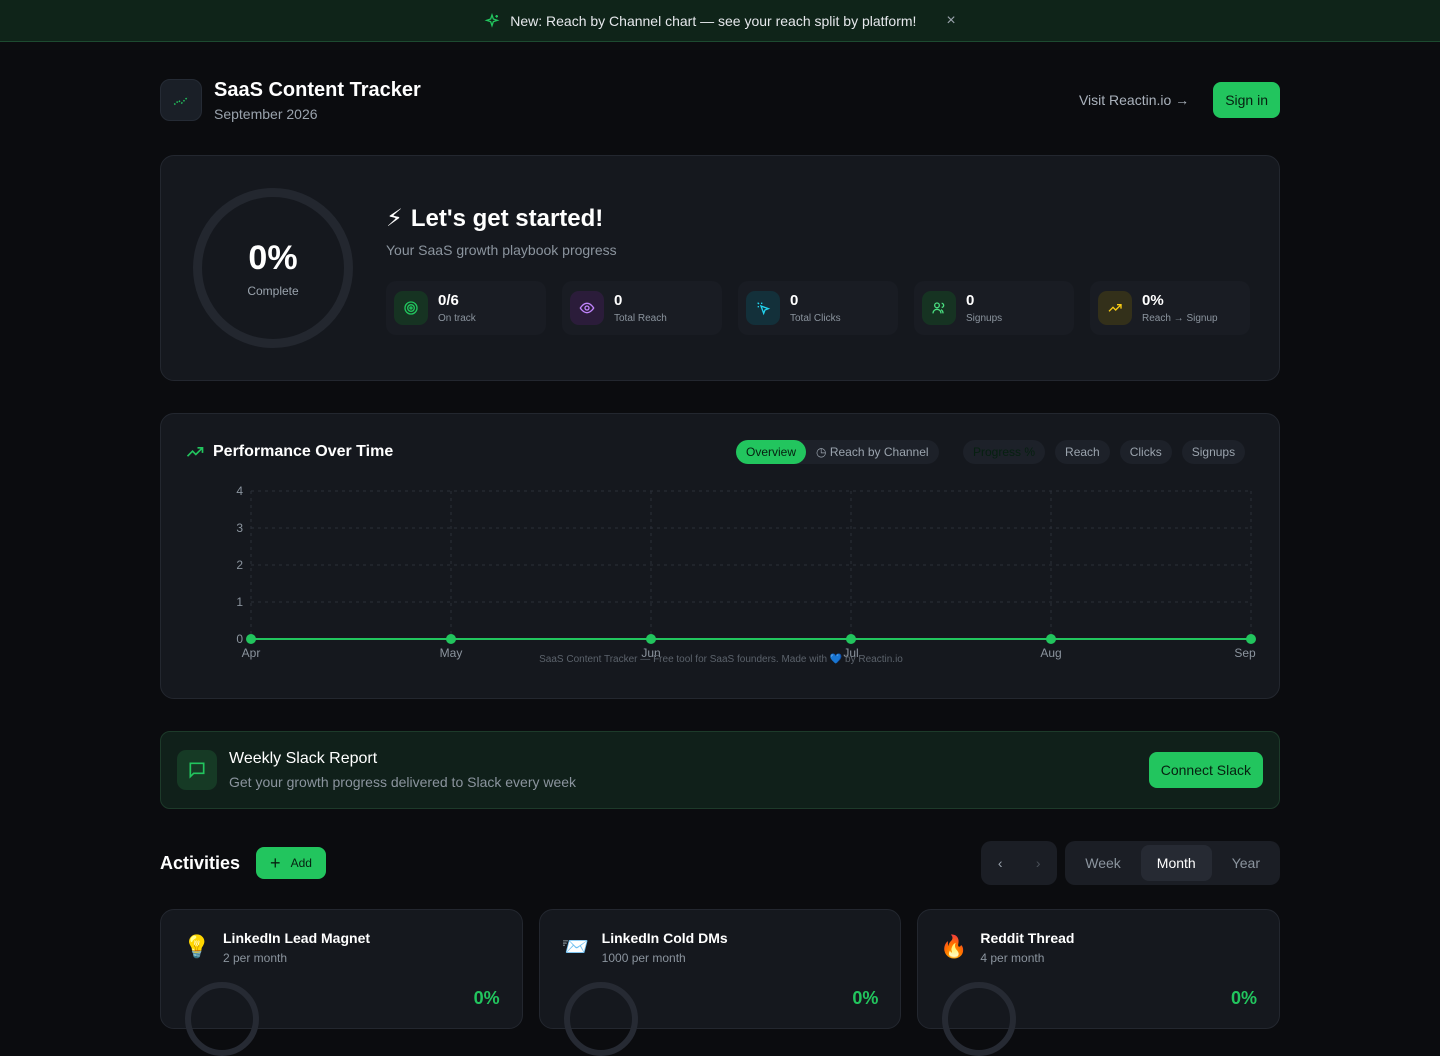 The image size is (1440, 1056). Describe the element at coordinates (1019, 863) in the screenshot. I see `period-nav: ‹ ›` at that location.